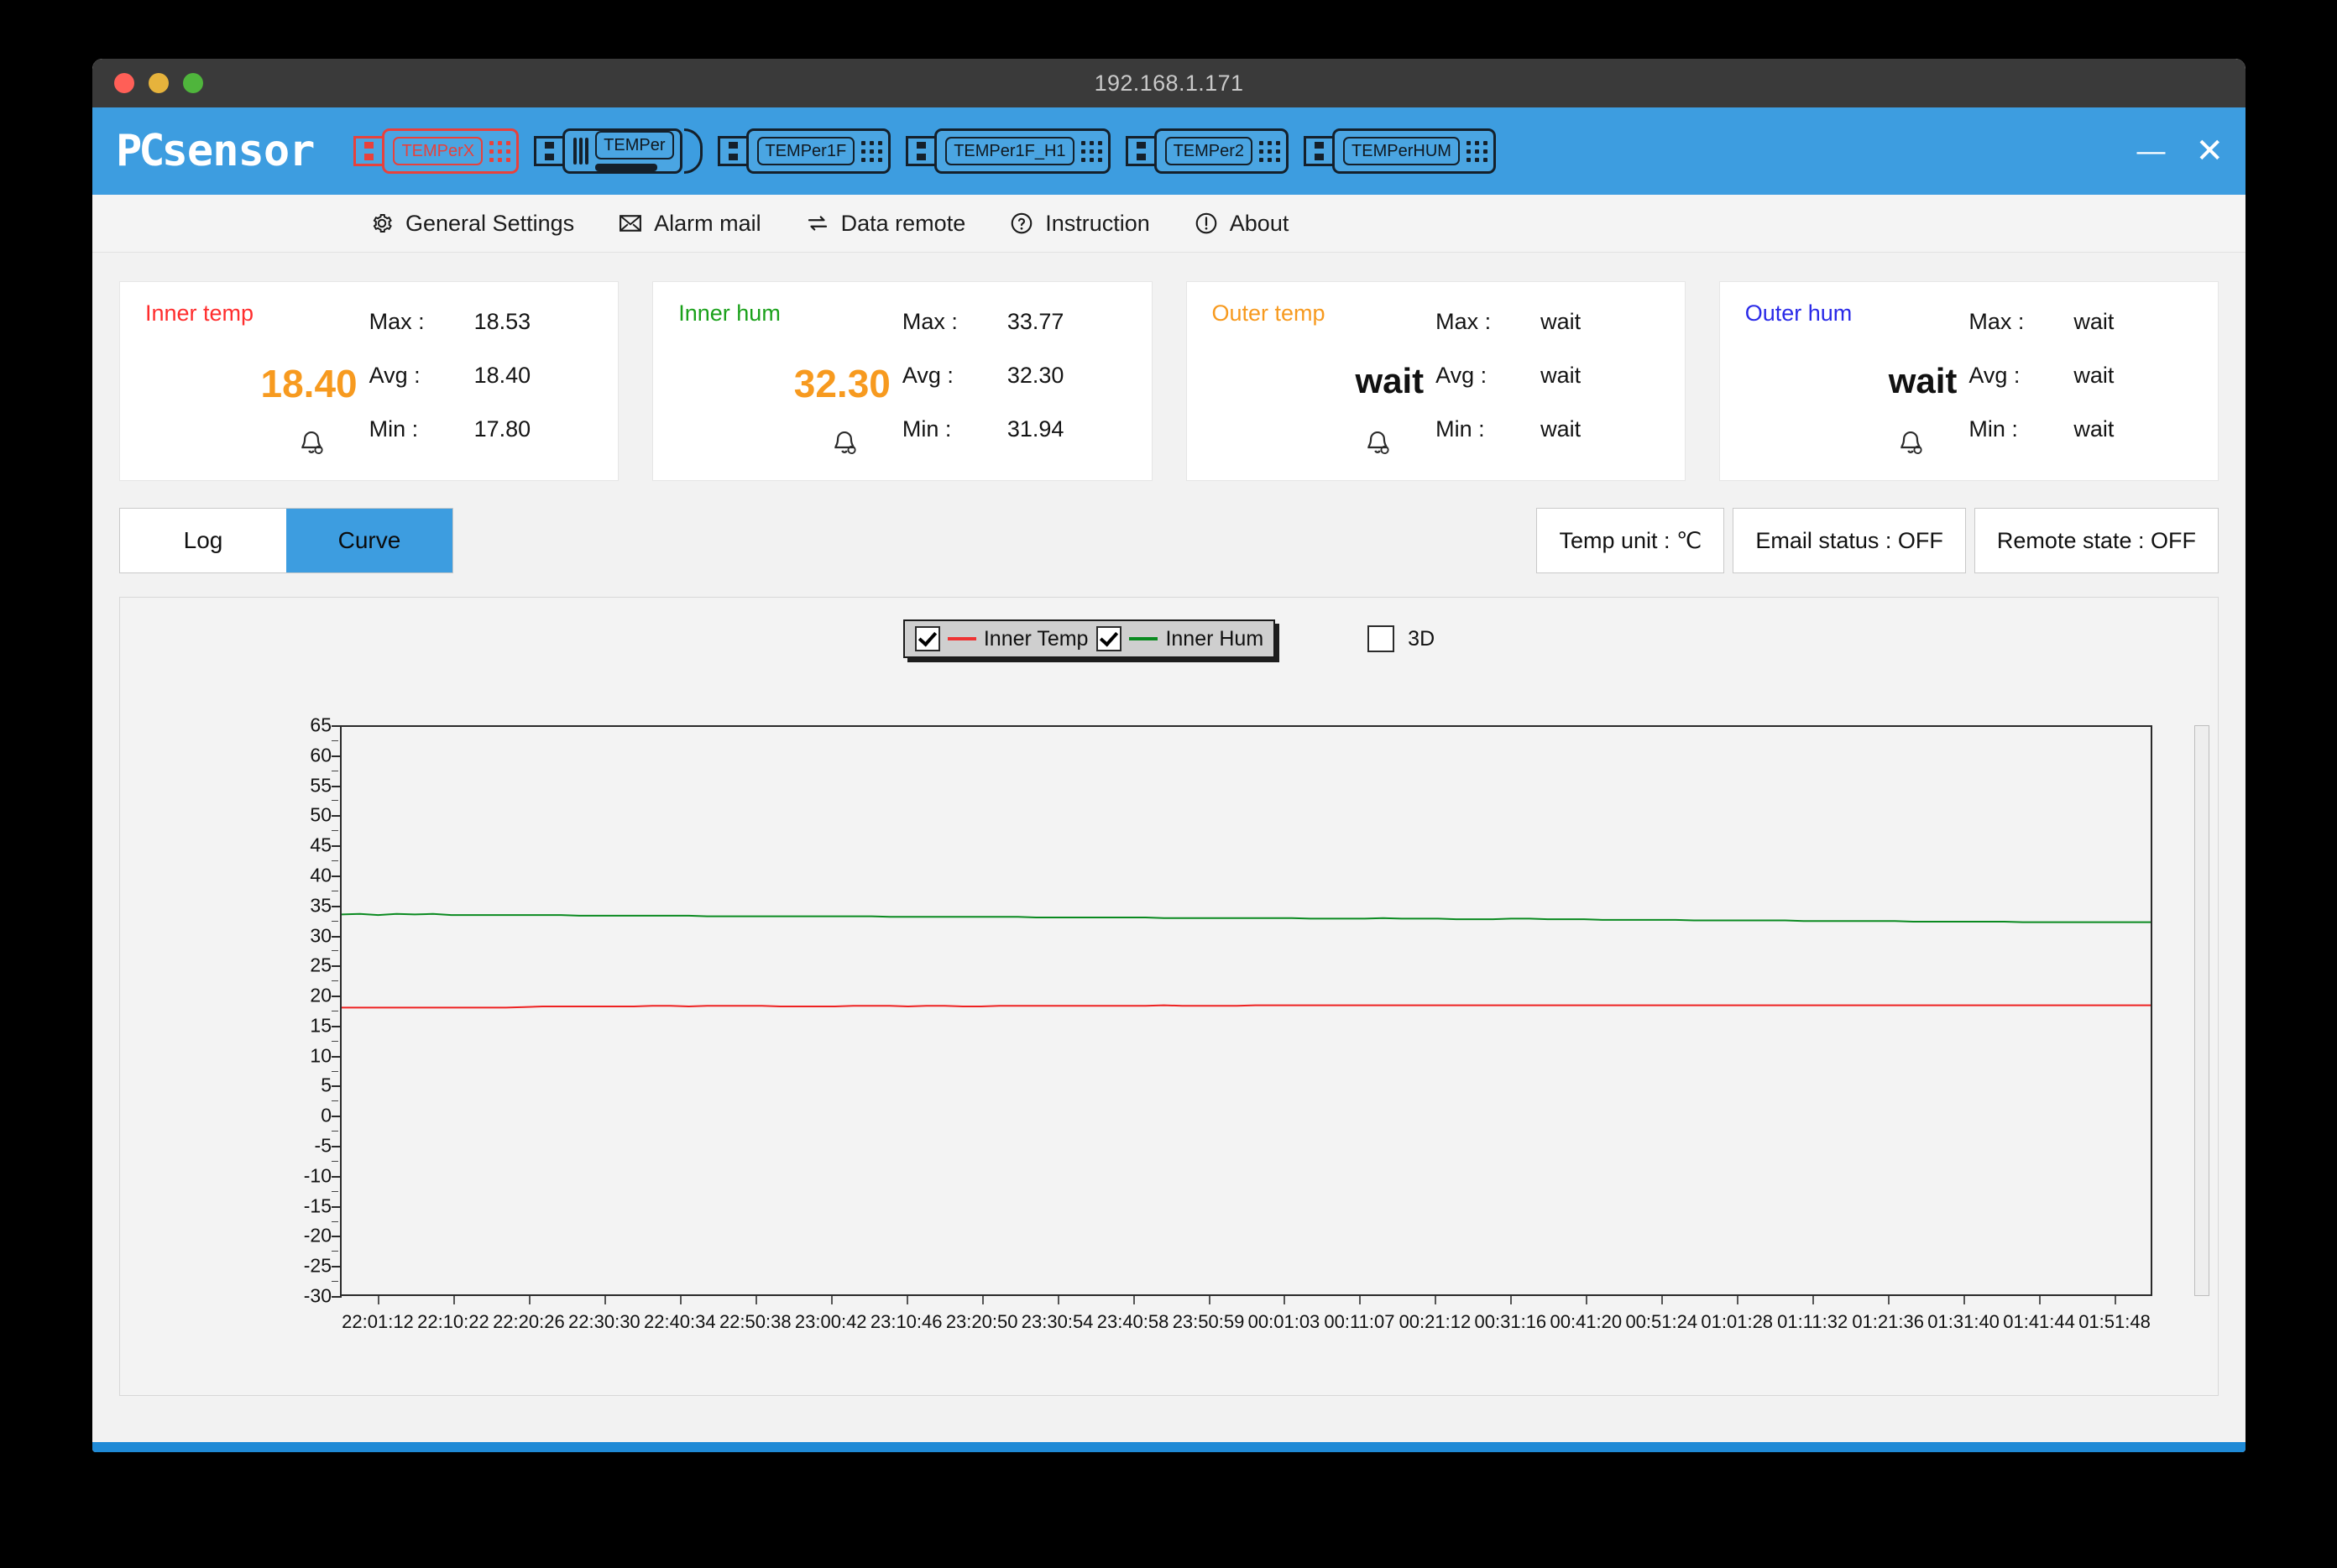 This screenshot has width=2337, height=1568. What do you see at coordinates (1035, 321) in the screenshot?
I see `stat-value: 33.77` at bounding box center [1035, 321].